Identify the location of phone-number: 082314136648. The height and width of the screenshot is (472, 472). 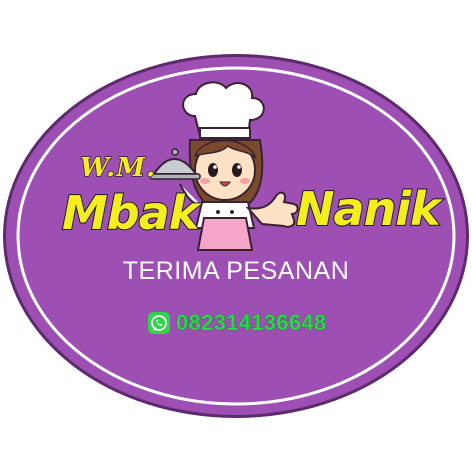
(251, 323).